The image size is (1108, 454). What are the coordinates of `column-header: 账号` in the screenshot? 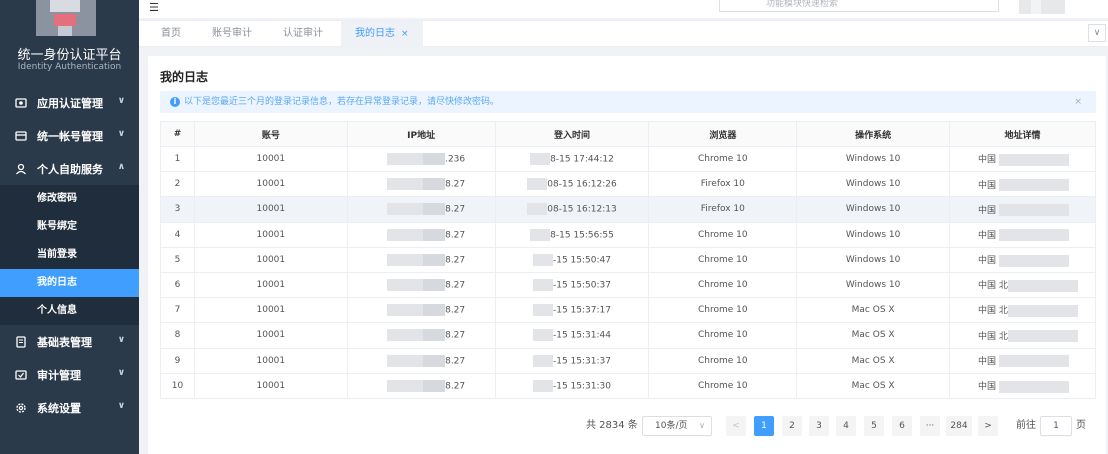 It's located at (270, 134).